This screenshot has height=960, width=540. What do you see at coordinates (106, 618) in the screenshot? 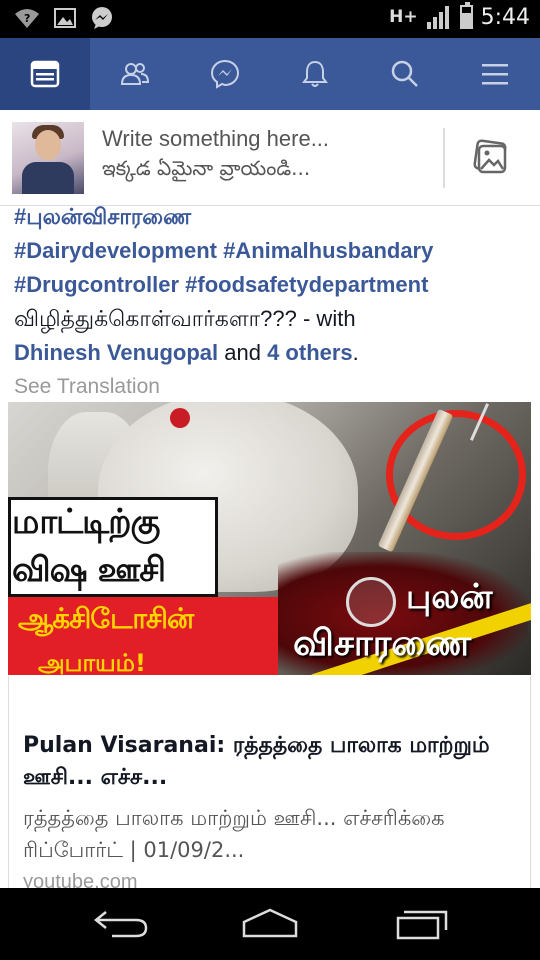
I see `banner-red-text: ஆக்சிடோசின்` at bounding box center [106, 618].